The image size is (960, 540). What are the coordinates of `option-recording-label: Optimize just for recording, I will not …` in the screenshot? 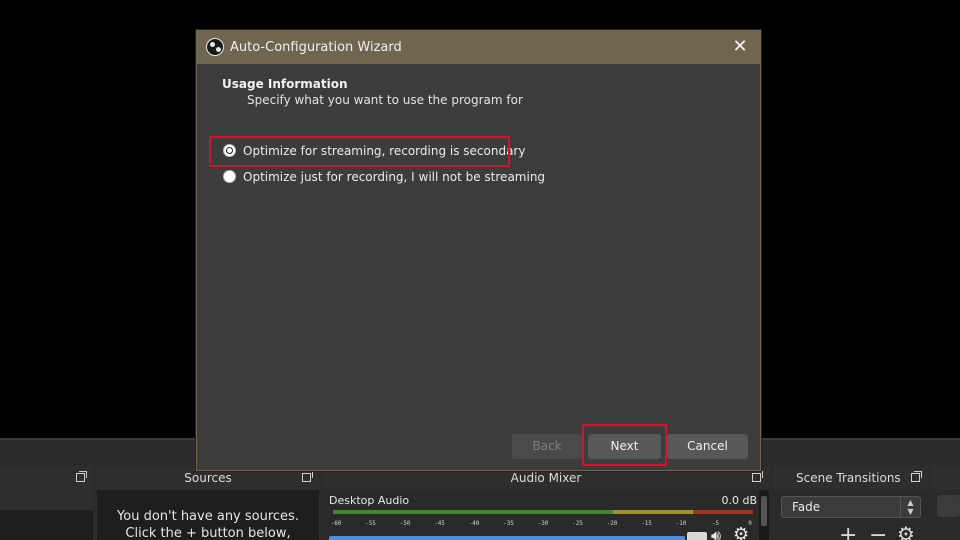 It's located at (394, 177).